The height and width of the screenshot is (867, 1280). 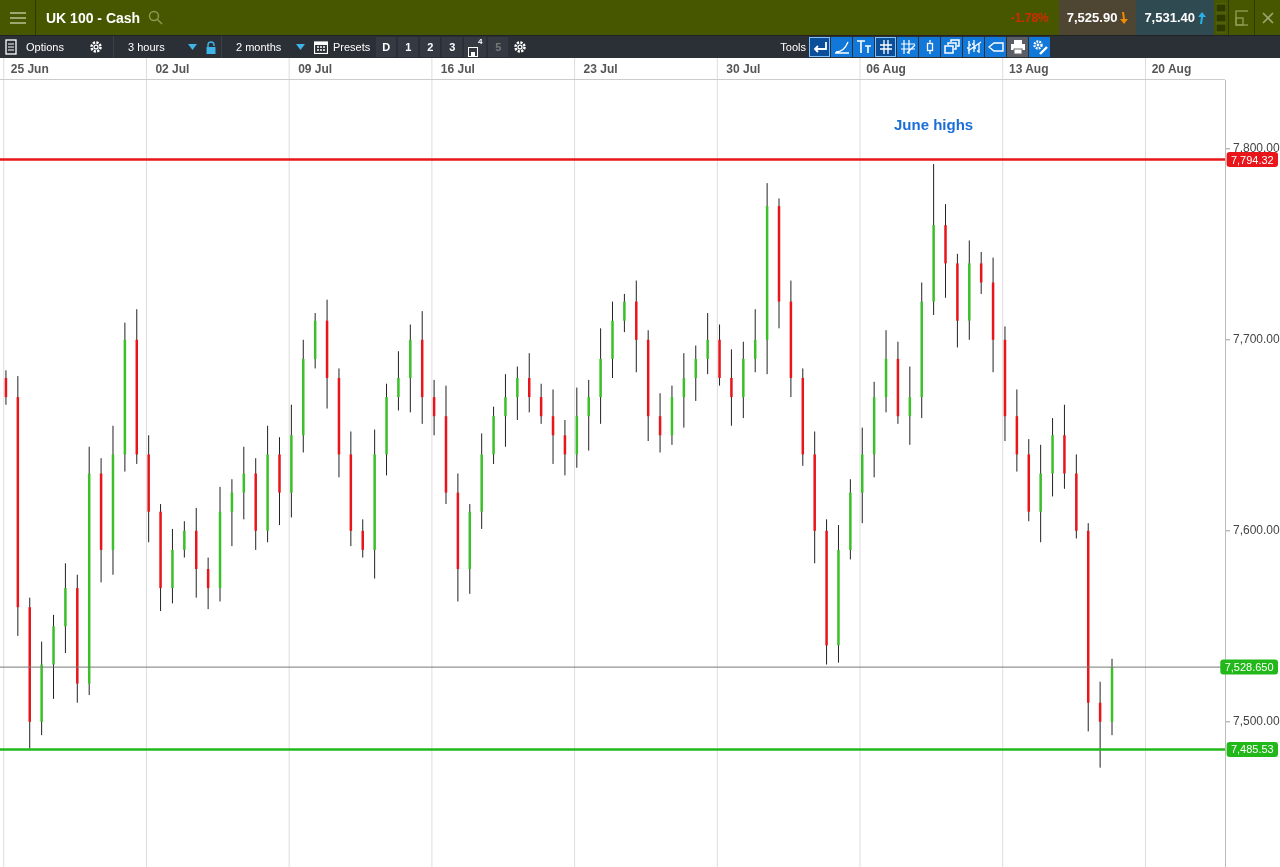 I want to click on presets-label: Presets, so click(x=352, y=47).